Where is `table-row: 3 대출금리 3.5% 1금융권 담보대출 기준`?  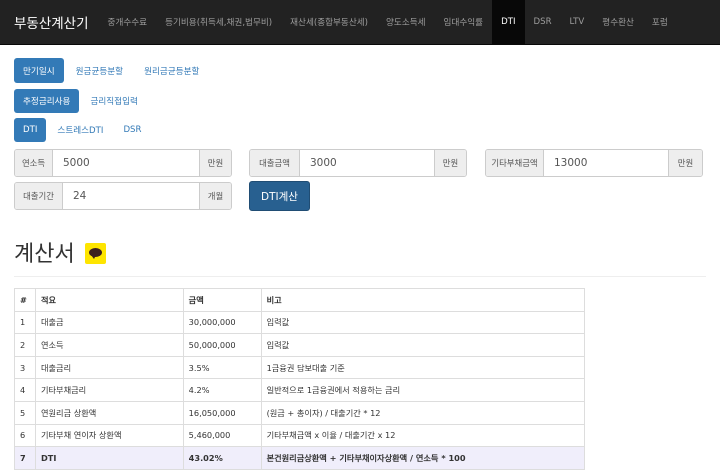
table-row: 3 대출금리 3.5% 1금융권 담보대출 기준 is located at coordinates (300, 367).